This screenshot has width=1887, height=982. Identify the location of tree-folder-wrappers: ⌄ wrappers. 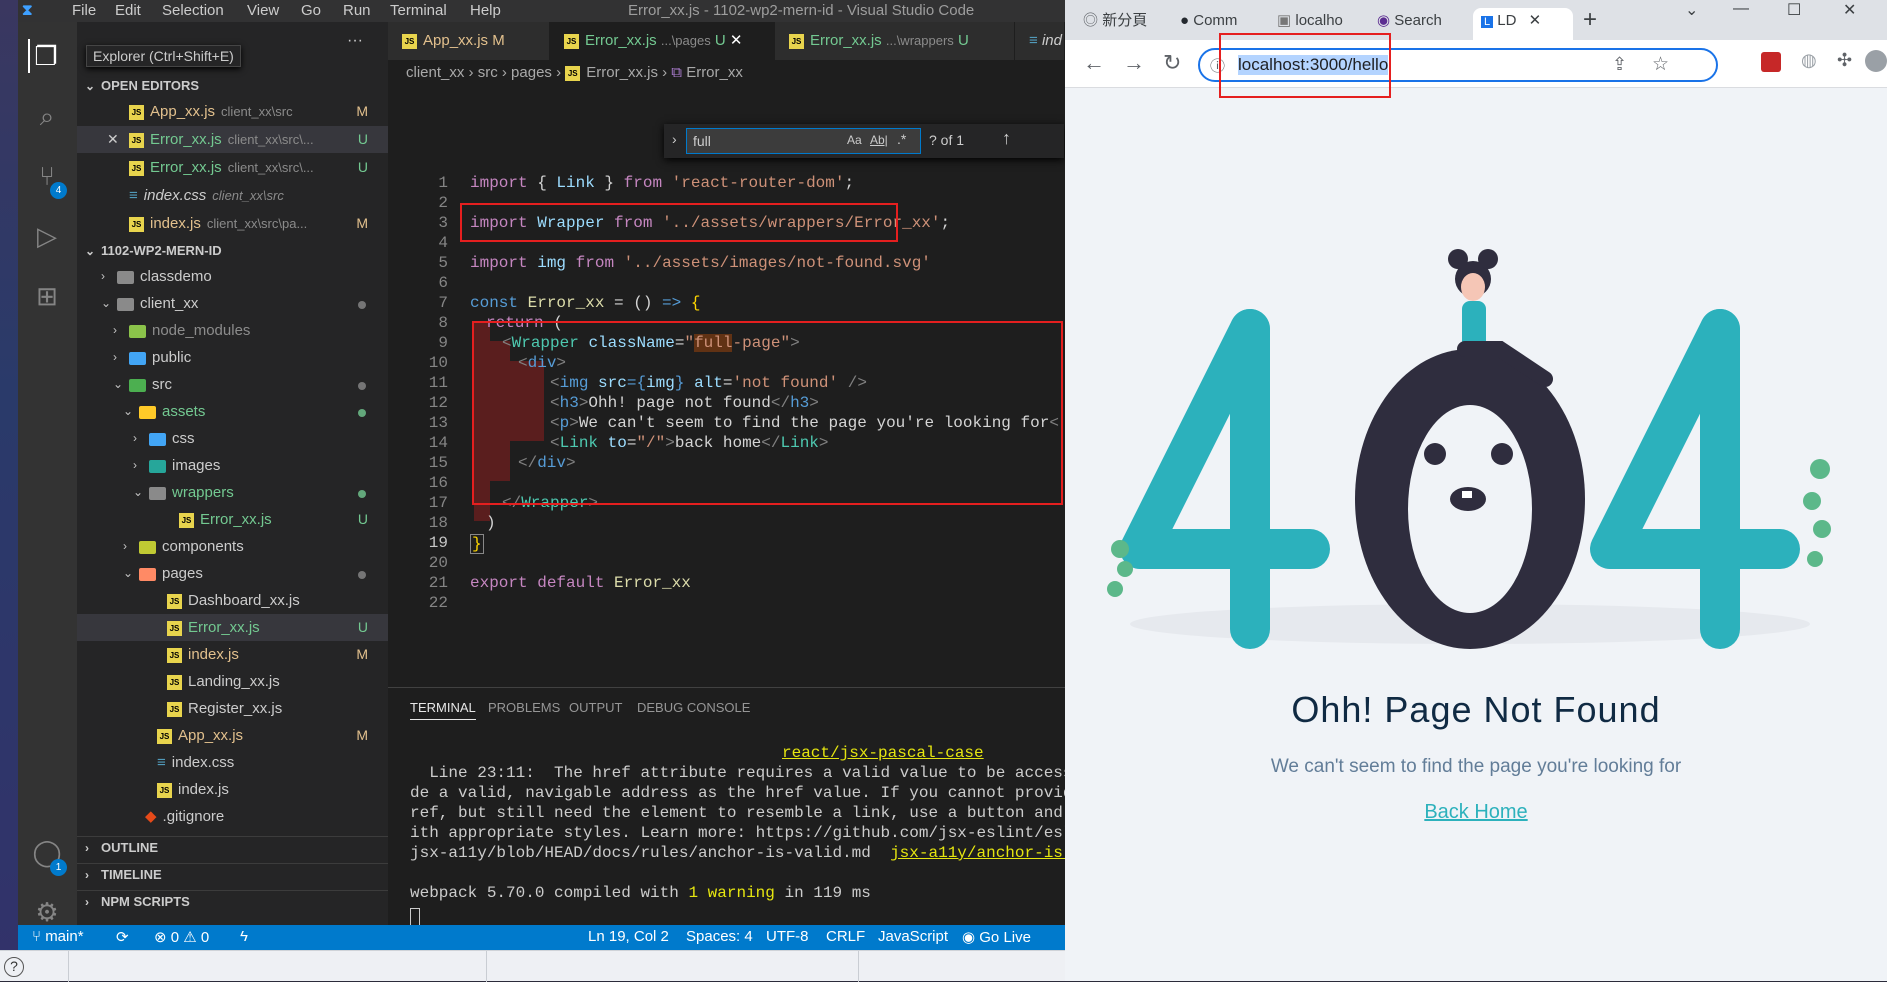
(232, 492).